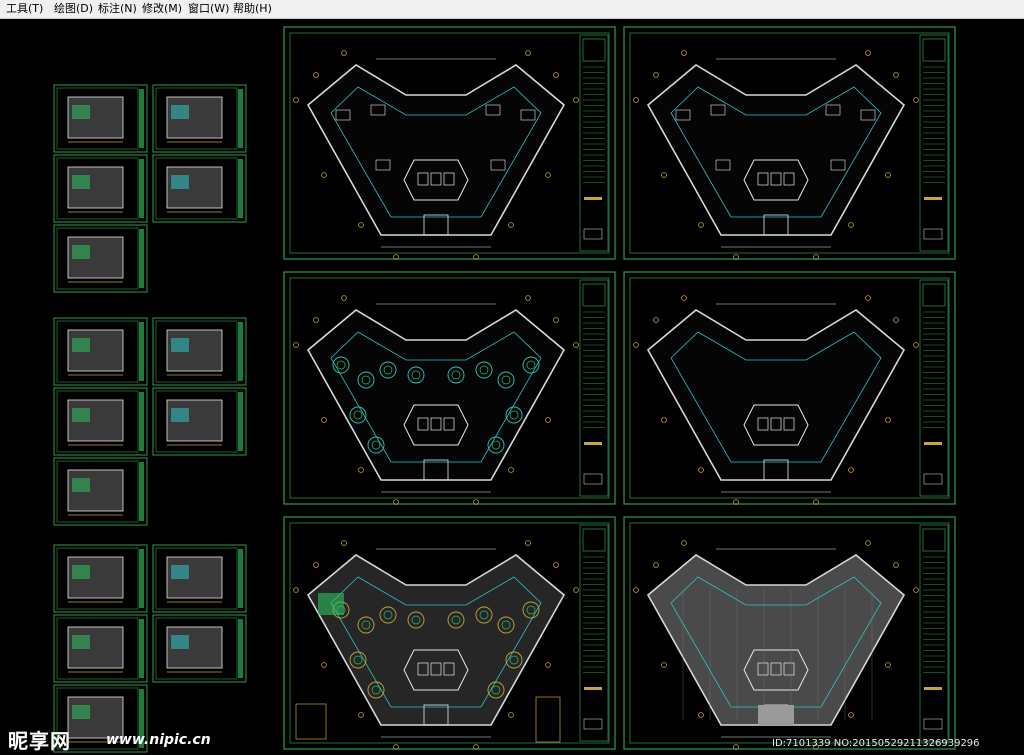 This screenshot has width=1024, height=755. What do you see at coordinates (512, 9) in the screenshot?
I see `menu-bar: 工具(T) 绘图(D) 标注(N) 修改(M) 窗口(W) 帮助(H)` at bounding box center [512, 9].